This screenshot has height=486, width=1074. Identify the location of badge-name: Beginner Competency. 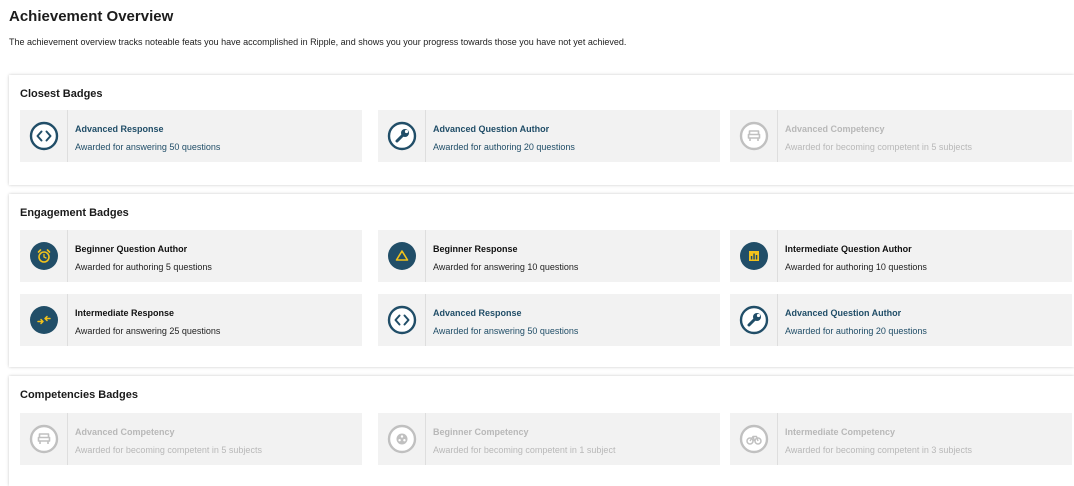
(481, 432).